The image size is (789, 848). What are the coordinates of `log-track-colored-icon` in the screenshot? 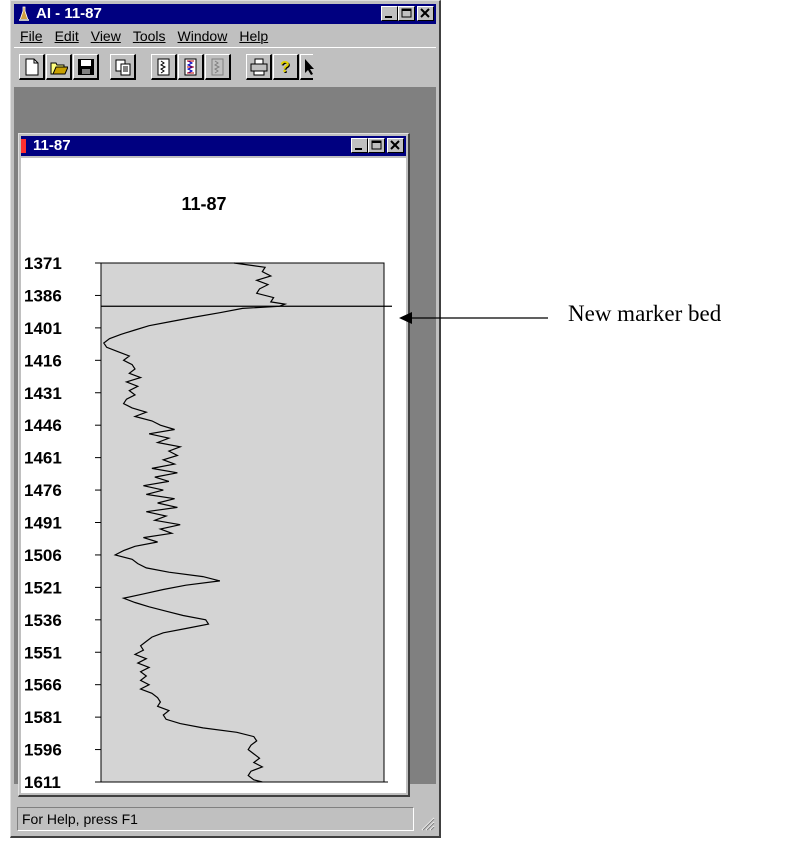 It's located at (190, 67).